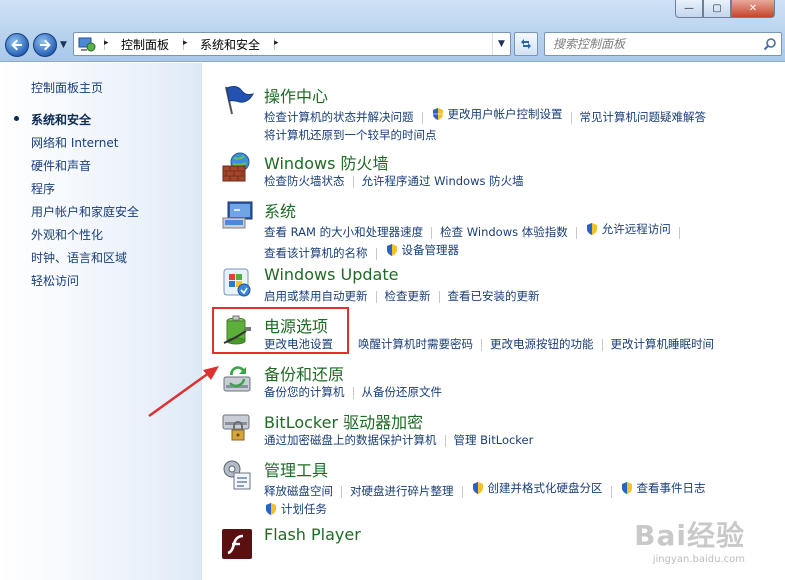 Image resolution: width=785 pixels, height=580 pixels. What do you see at coordinates (494, 440) in the screenshot?
I see `link-manage-bitlocker: 管理 BitLocker` at bounding box center [494, 440].